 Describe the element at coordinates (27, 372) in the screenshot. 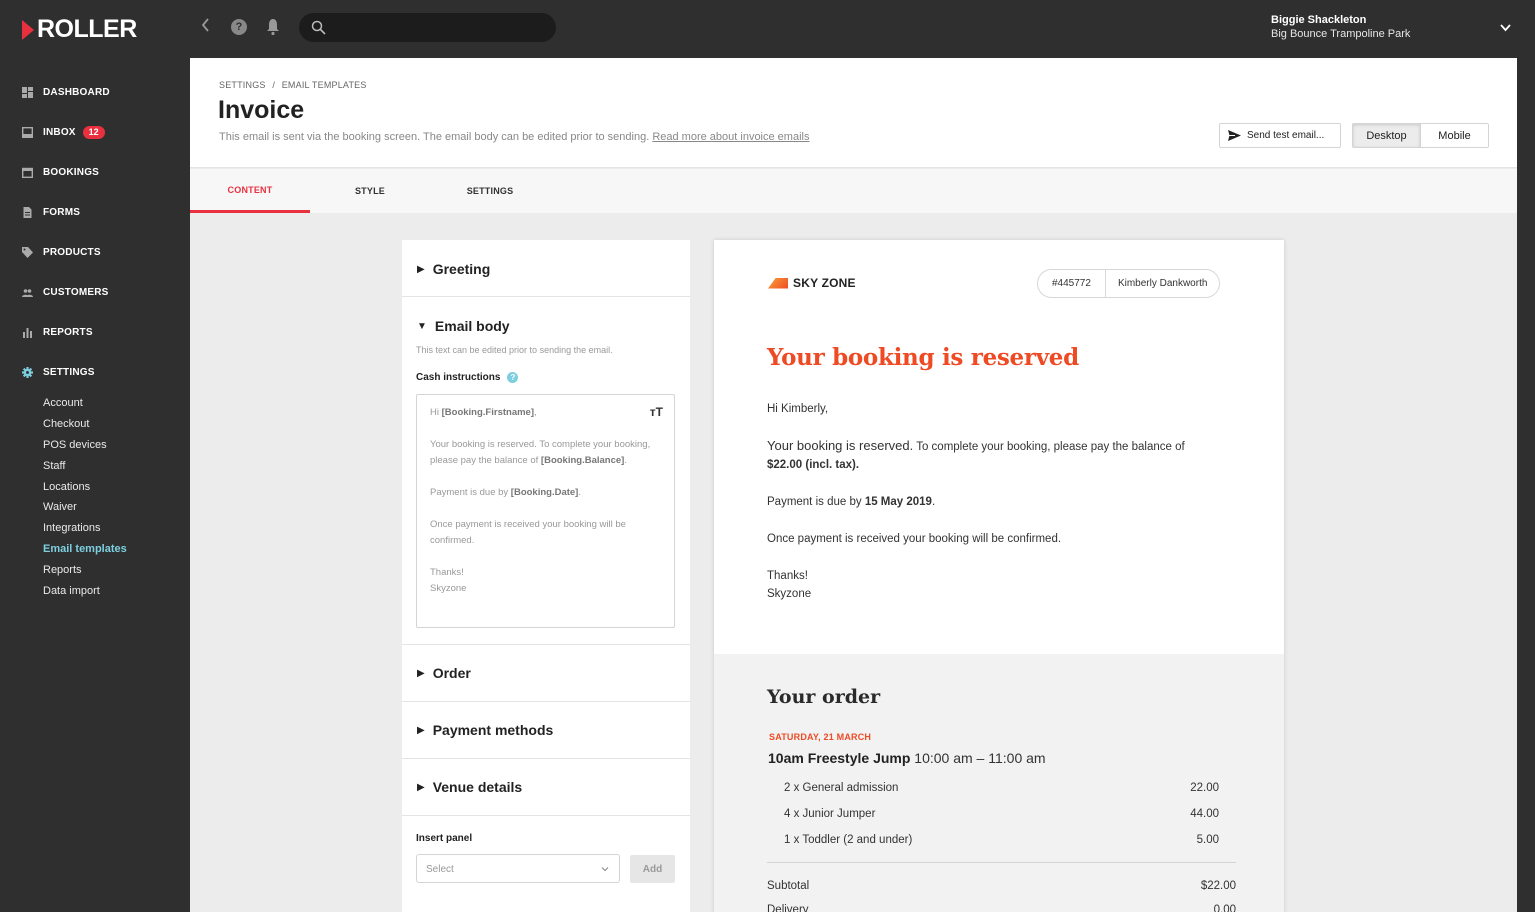

I see `gear-icon` at that location.